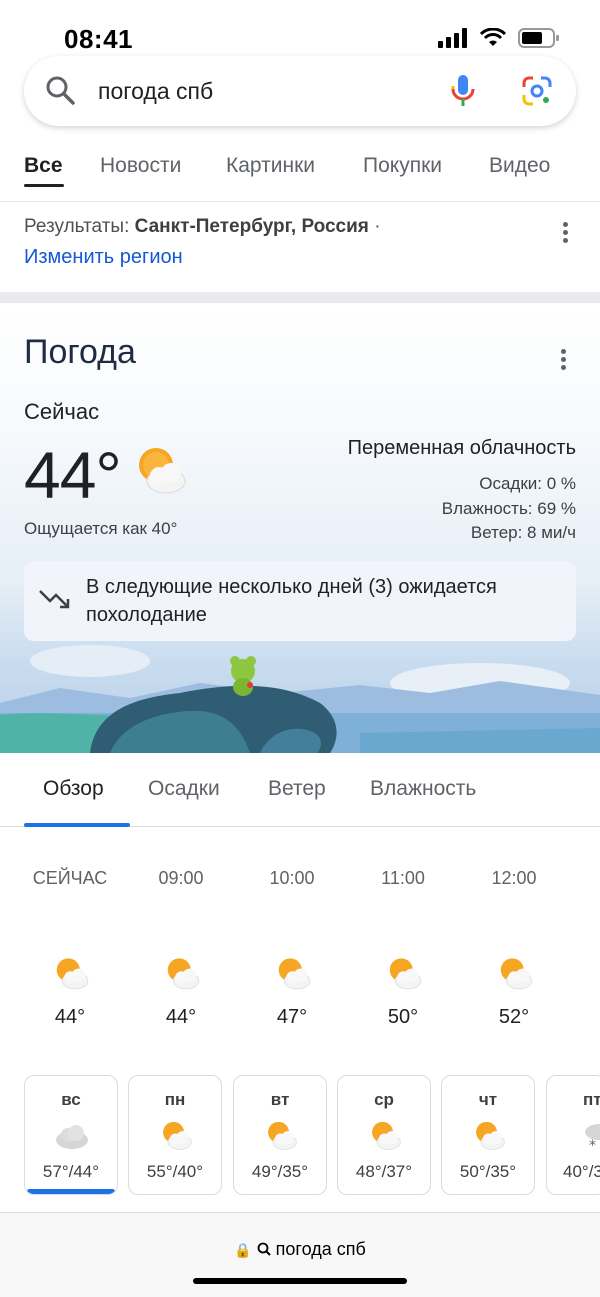 The width and height of the screenshot is (600, 1297). Describe the element at coordinates (384, 1171) in the screenshot. I see `day-temps: 48°/37°` at that location.